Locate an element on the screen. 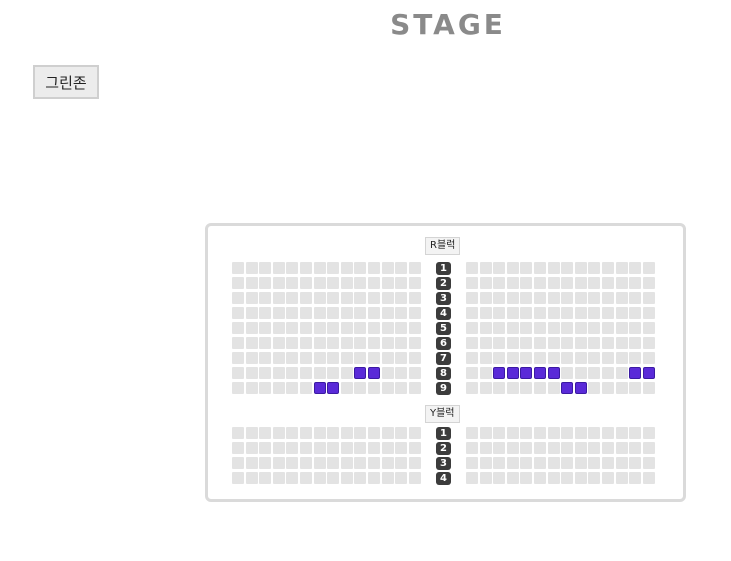 The height and width of the screenshot is (561, 731). row-number-label: 9 is located at coordinates (443, 388).